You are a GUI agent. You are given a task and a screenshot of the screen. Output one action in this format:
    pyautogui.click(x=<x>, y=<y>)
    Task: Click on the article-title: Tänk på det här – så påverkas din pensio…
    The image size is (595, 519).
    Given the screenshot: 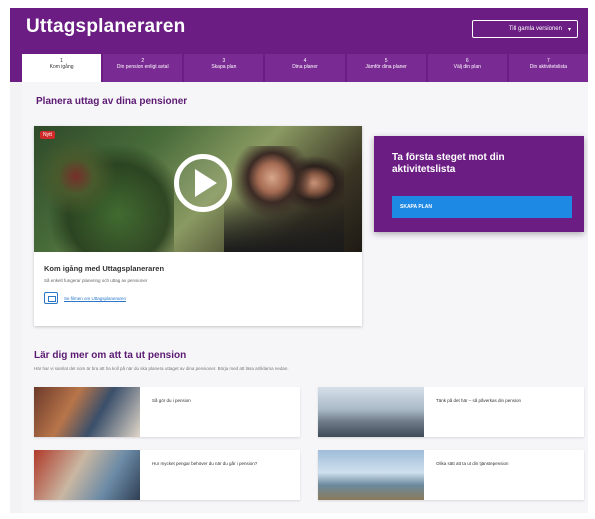 What is the action you would take?
    pyautogui.click(x=479, y=400)
    